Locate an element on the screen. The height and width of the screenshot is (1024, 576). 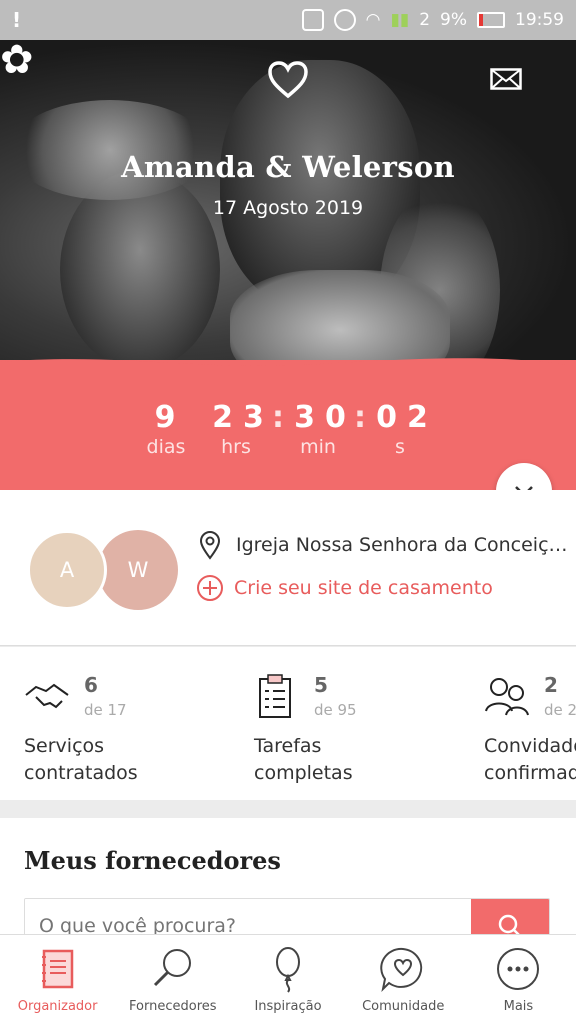
chat-heart-icon is located at coordinates (401, 970).